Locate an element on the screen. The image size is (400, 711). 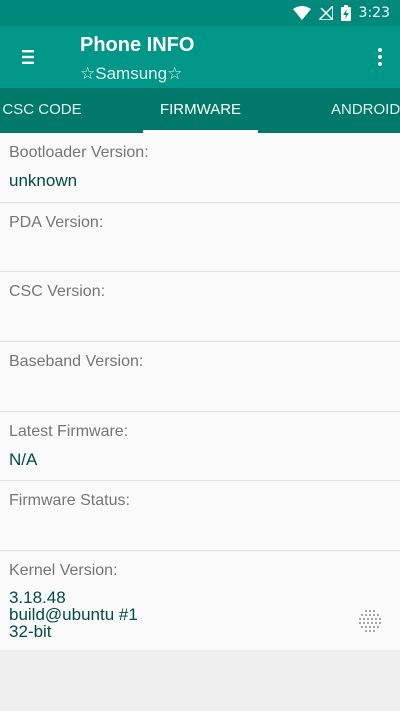
status-time: 3:23 is located at coordinates (374, 13).